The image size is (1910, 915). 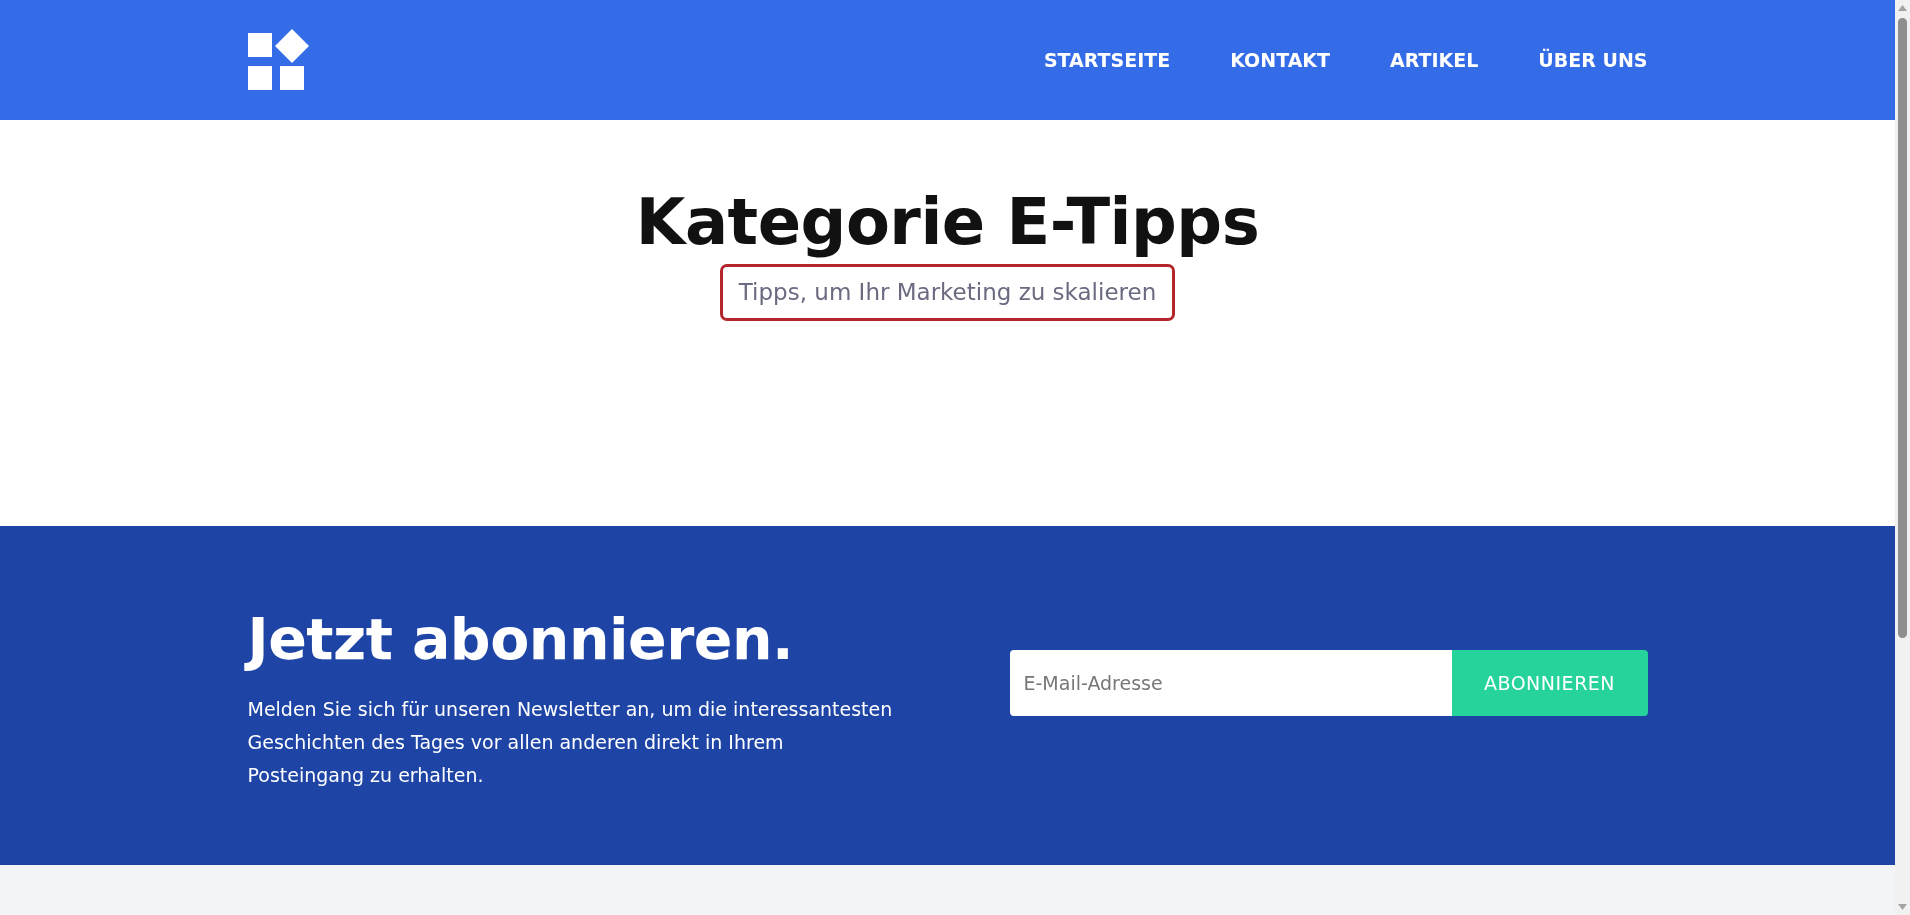 What do you see at coordinates (947, 292) in the screenshot?
I see `page-subtitle: Tipps, um Ihr Marketing zu skalieren` at bounding box center [947, 292].